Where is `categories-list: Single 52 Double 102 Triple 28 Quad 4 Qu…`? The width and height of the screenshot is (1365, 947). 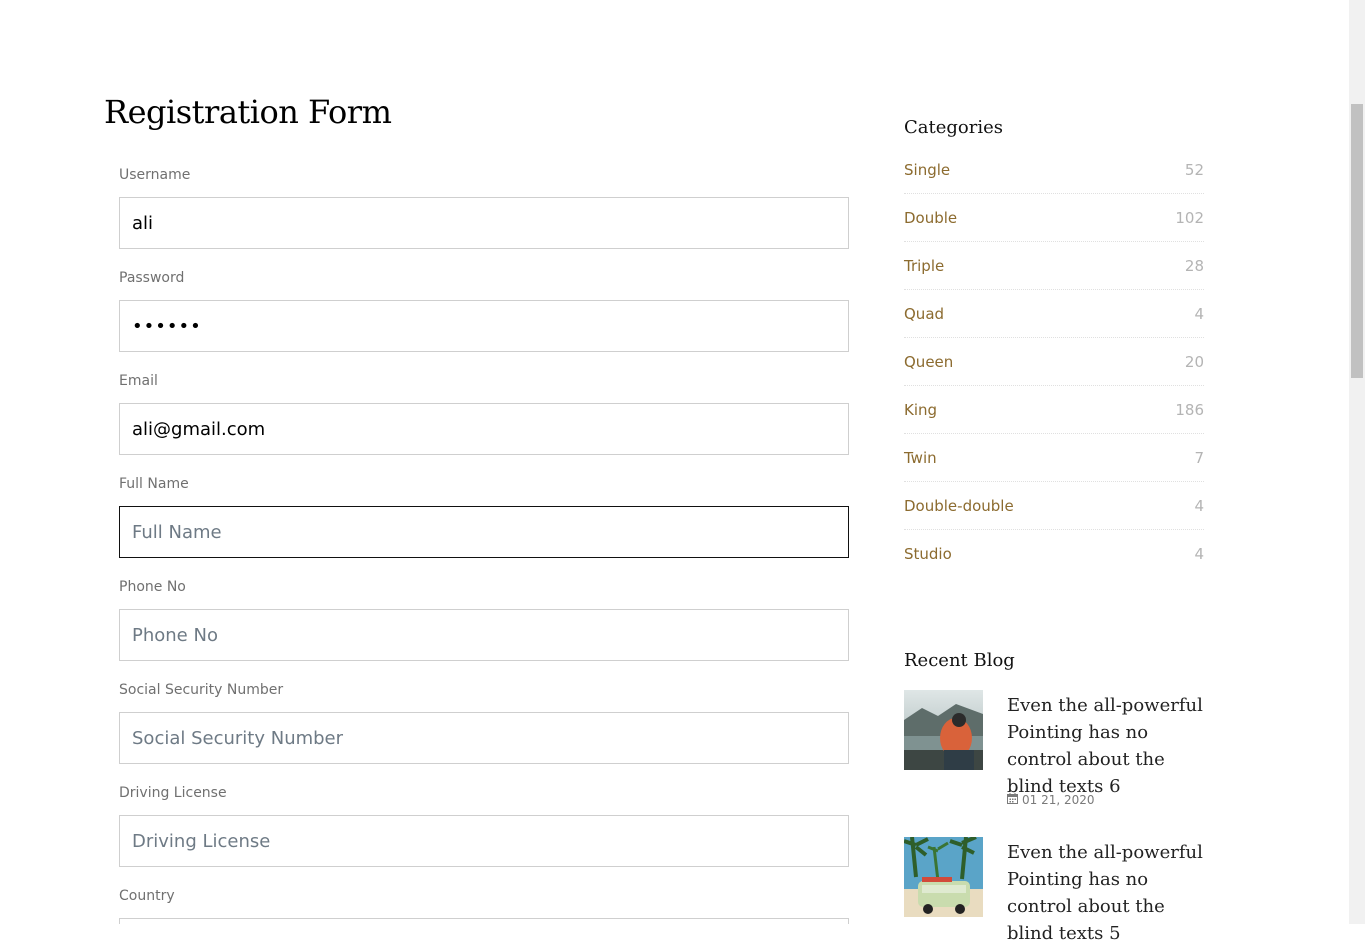
categories-list: Single 52 Double 102 Triple 28 Quad 4 Qu… is located at coordinates (1054, 362).